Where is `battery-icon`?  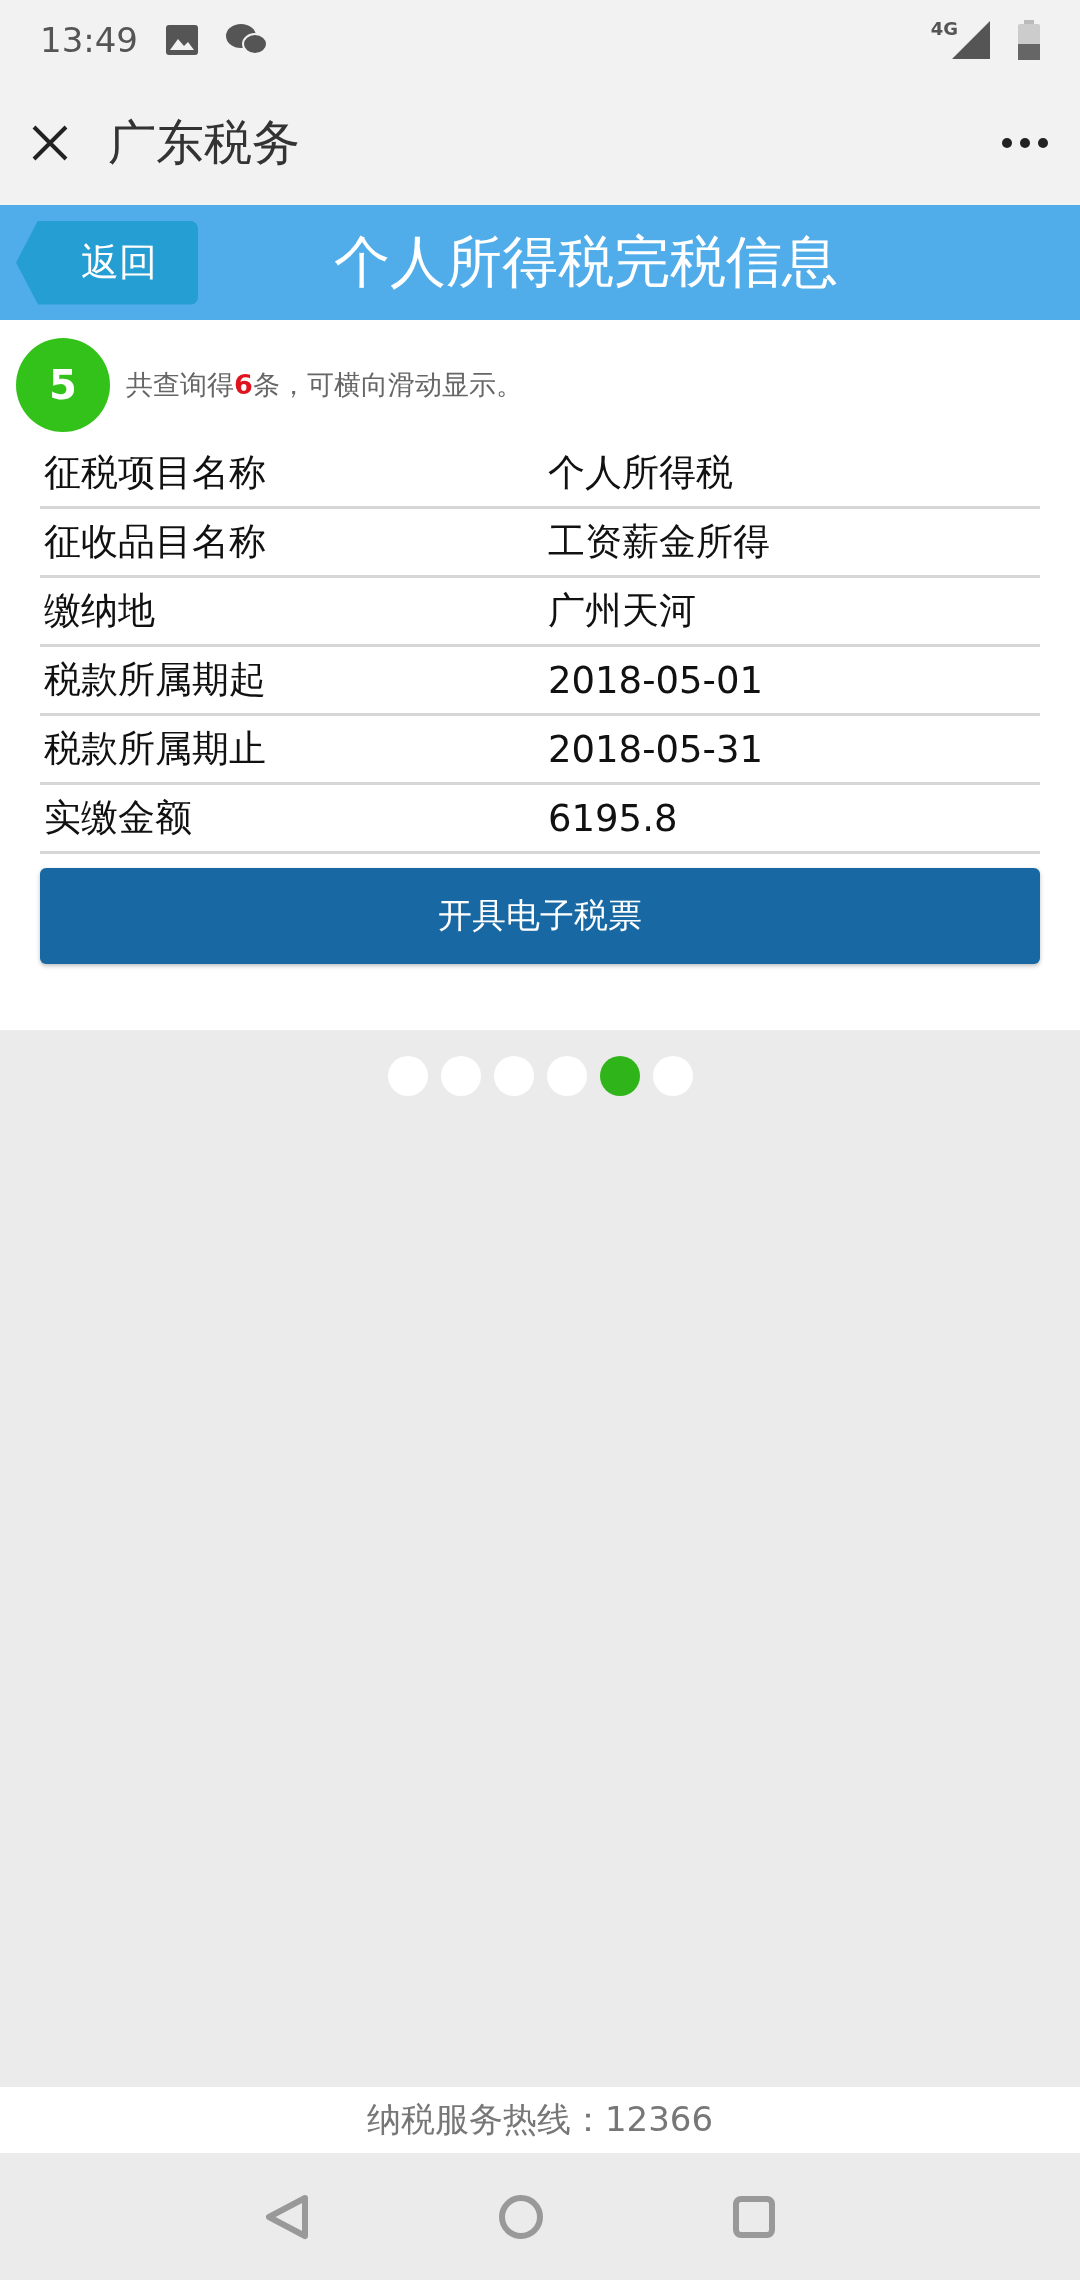 battery-icon is located at coordinates (1029, 40).